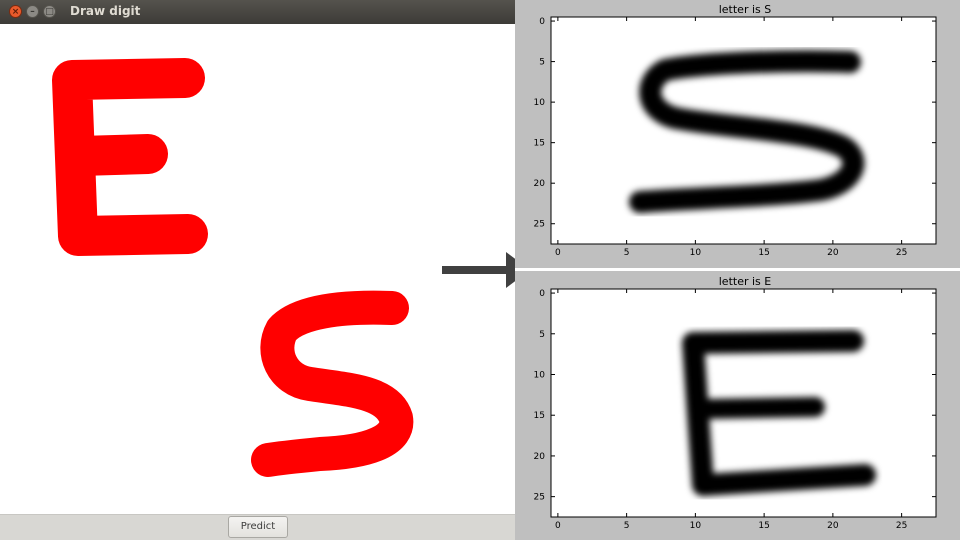 This screenshot has height=540, width=960. Describe the element at coordinates (745, 281) in the screenshot. I see `plot-title: letter is E` at that location.